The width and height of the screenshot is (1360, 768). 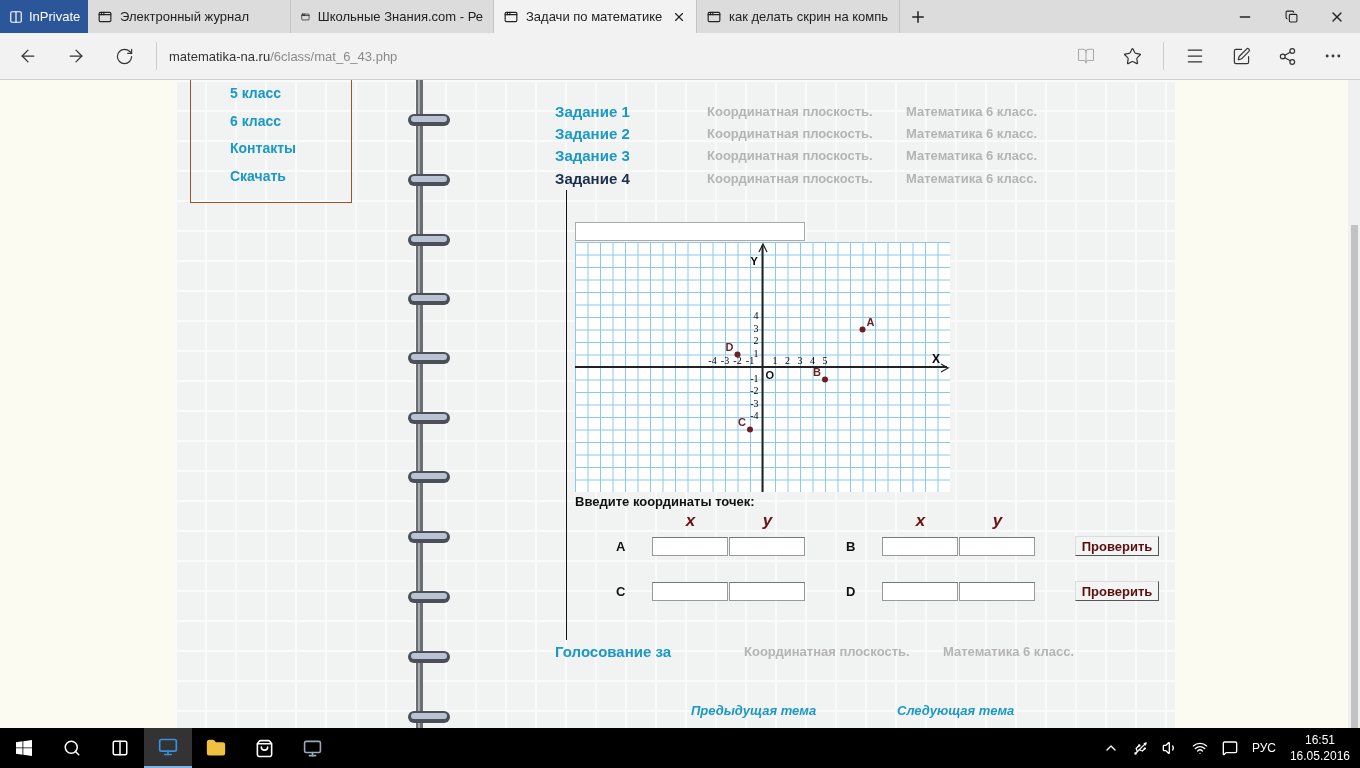 I want to click on clock: 16:51 16.05.2016, so click(x=1319, y=748).